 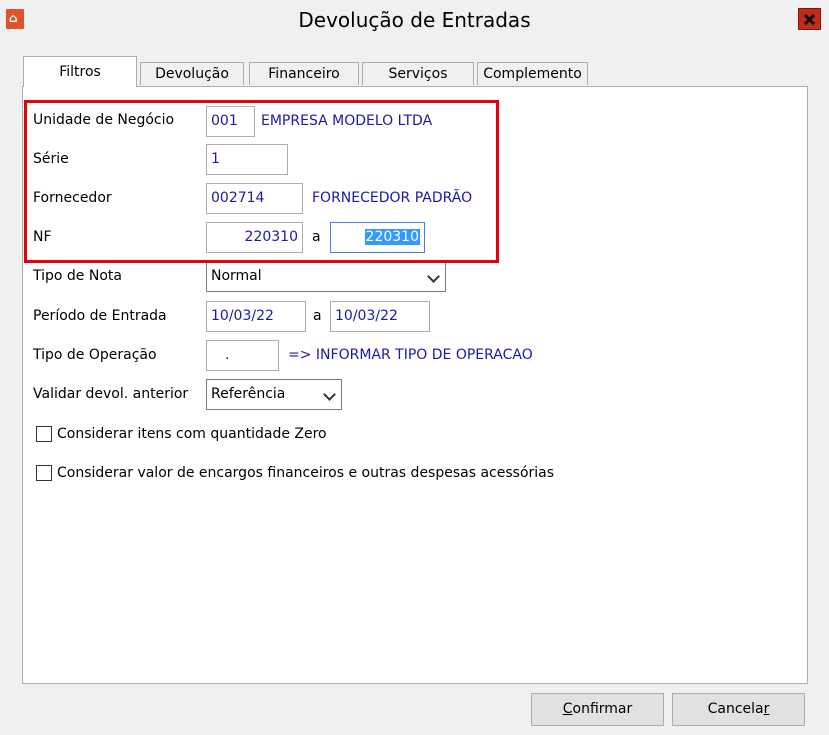 I want to click on tab-filtros: Filtros, so click(x=80, y=71).